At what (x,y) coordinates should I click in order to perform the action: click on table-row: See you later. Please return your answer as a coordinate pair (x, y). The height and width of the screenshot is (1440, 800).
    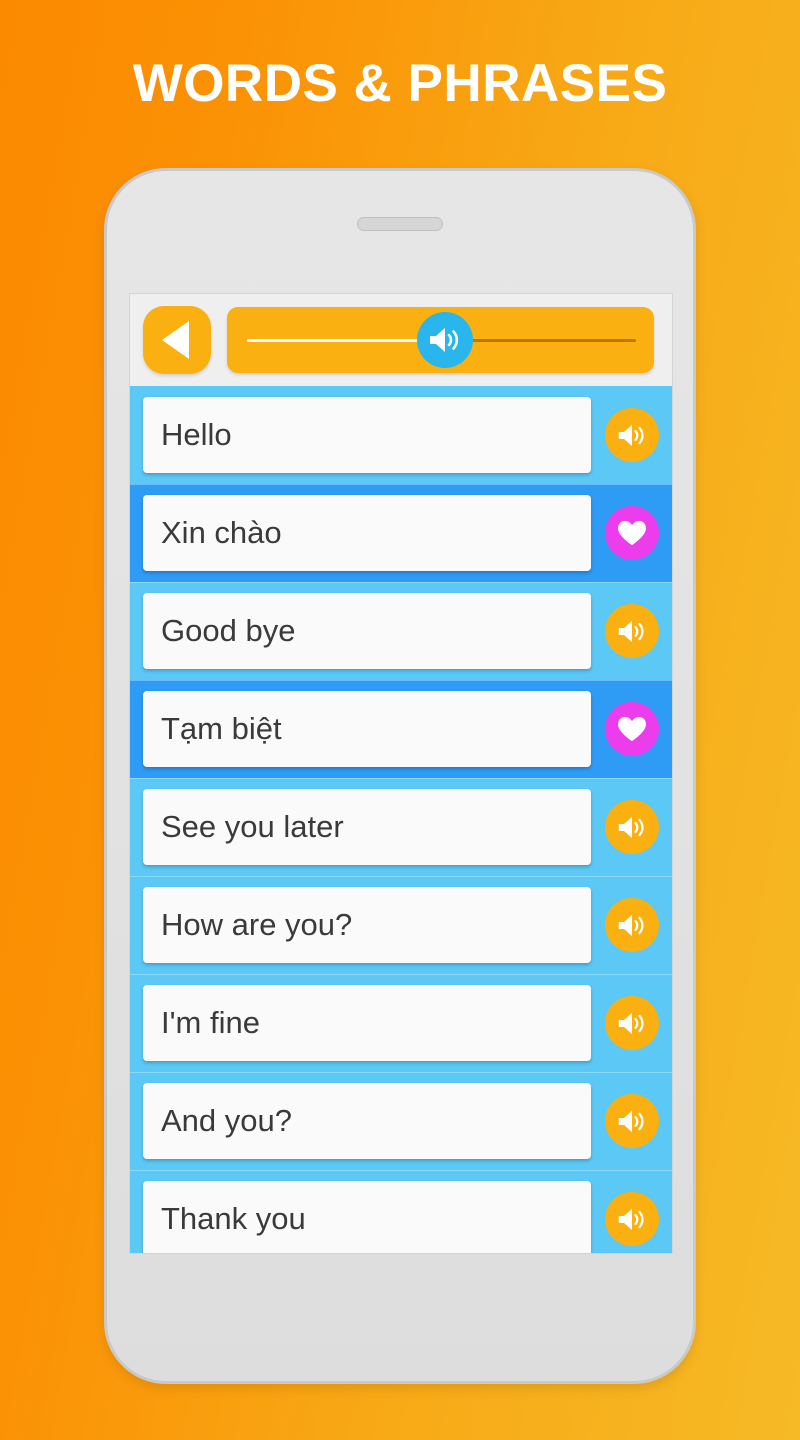
    Looking at the image, I should click on (401, 827).